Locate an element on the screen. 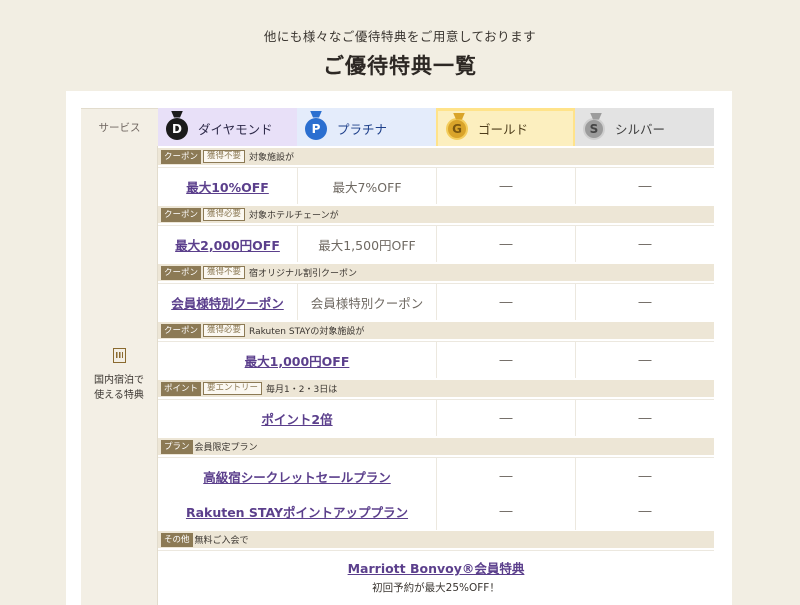 The height and width of the screenshot is (605, 800). benefit-description: 対象ホテルチェーンが is located at coordinates (294, 216).